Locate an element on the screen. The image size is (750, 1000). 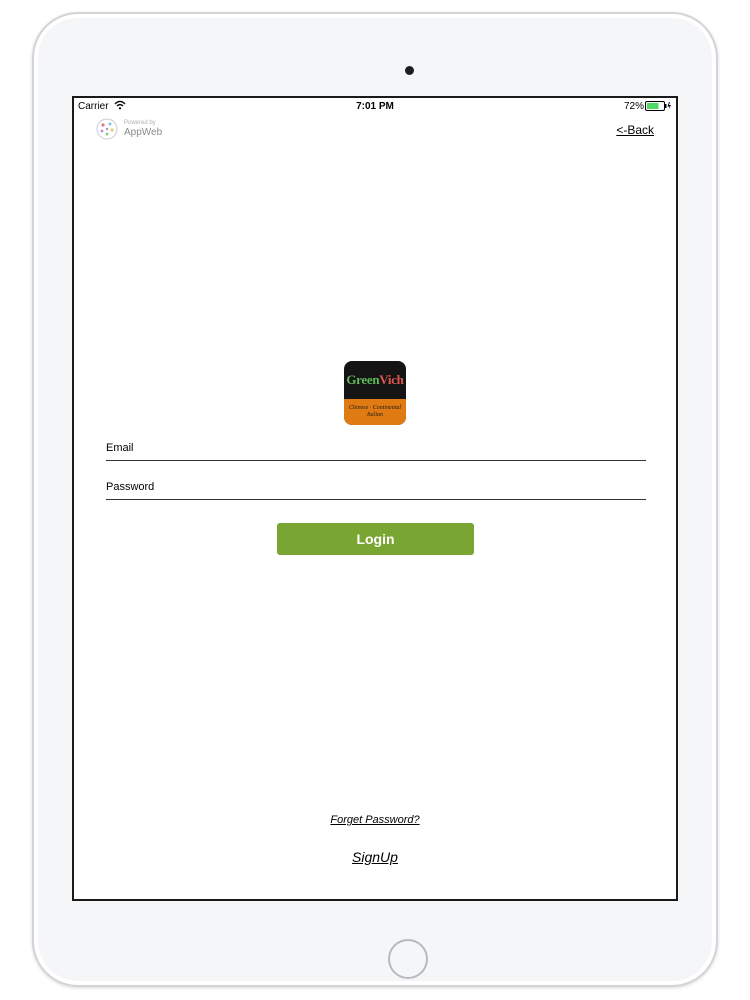
restaurant-logo: GreenVich Chinese · Continental Italian is located at coordinates (375, 393).